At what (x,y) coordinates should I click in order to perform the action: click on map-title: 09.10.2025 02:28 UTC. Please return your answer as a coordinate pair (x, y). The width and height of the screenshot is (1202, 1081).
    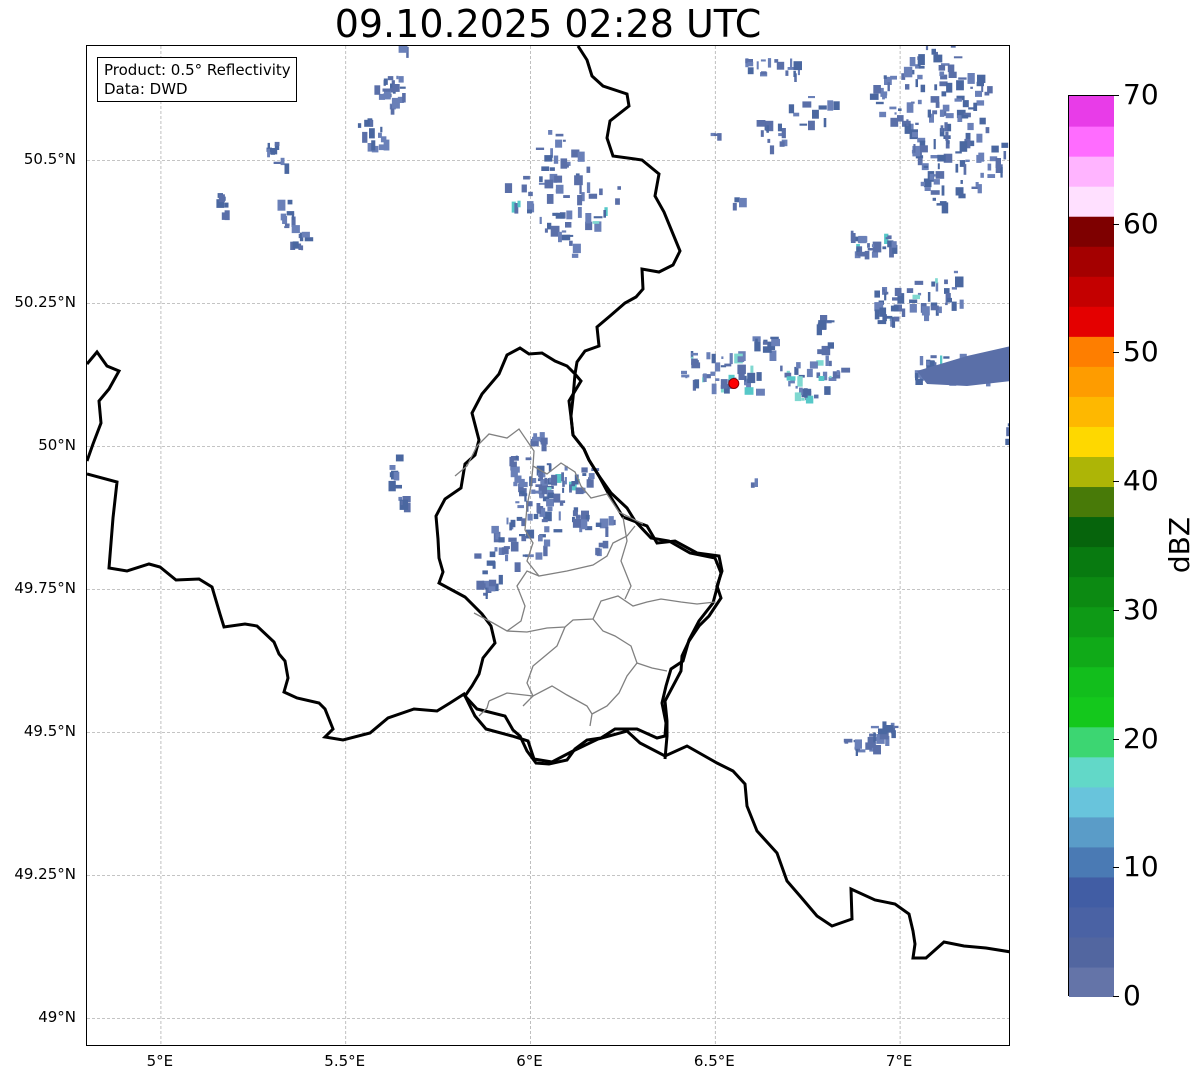
    Looking at the image, I should click on (548, 24).